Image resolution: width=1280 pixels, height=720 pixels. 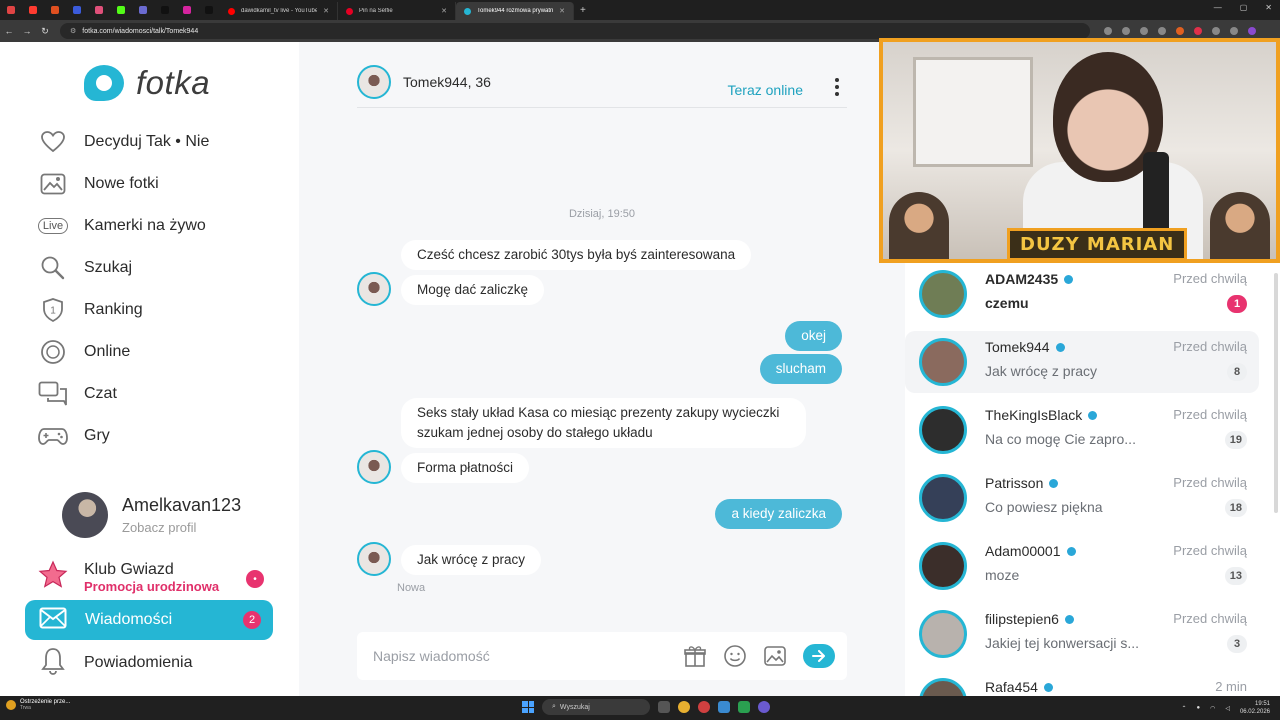 I want to click on url-field: ⚙ fotka.com/wiadomosci/talk/Tomek944, so click(x=575, y=31).